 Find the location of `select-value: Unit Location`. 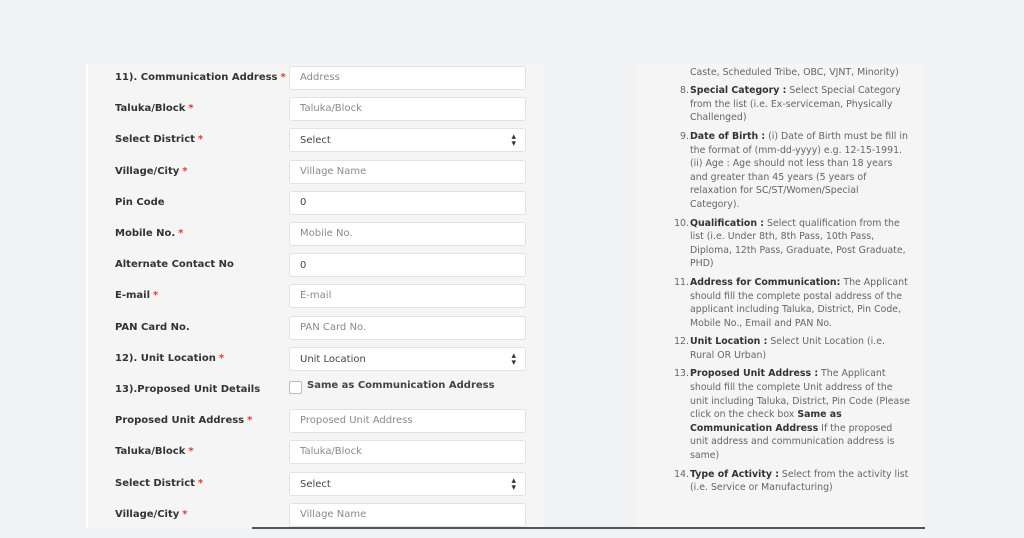

select-value: Unit Location is located at coordinates (333, 359).